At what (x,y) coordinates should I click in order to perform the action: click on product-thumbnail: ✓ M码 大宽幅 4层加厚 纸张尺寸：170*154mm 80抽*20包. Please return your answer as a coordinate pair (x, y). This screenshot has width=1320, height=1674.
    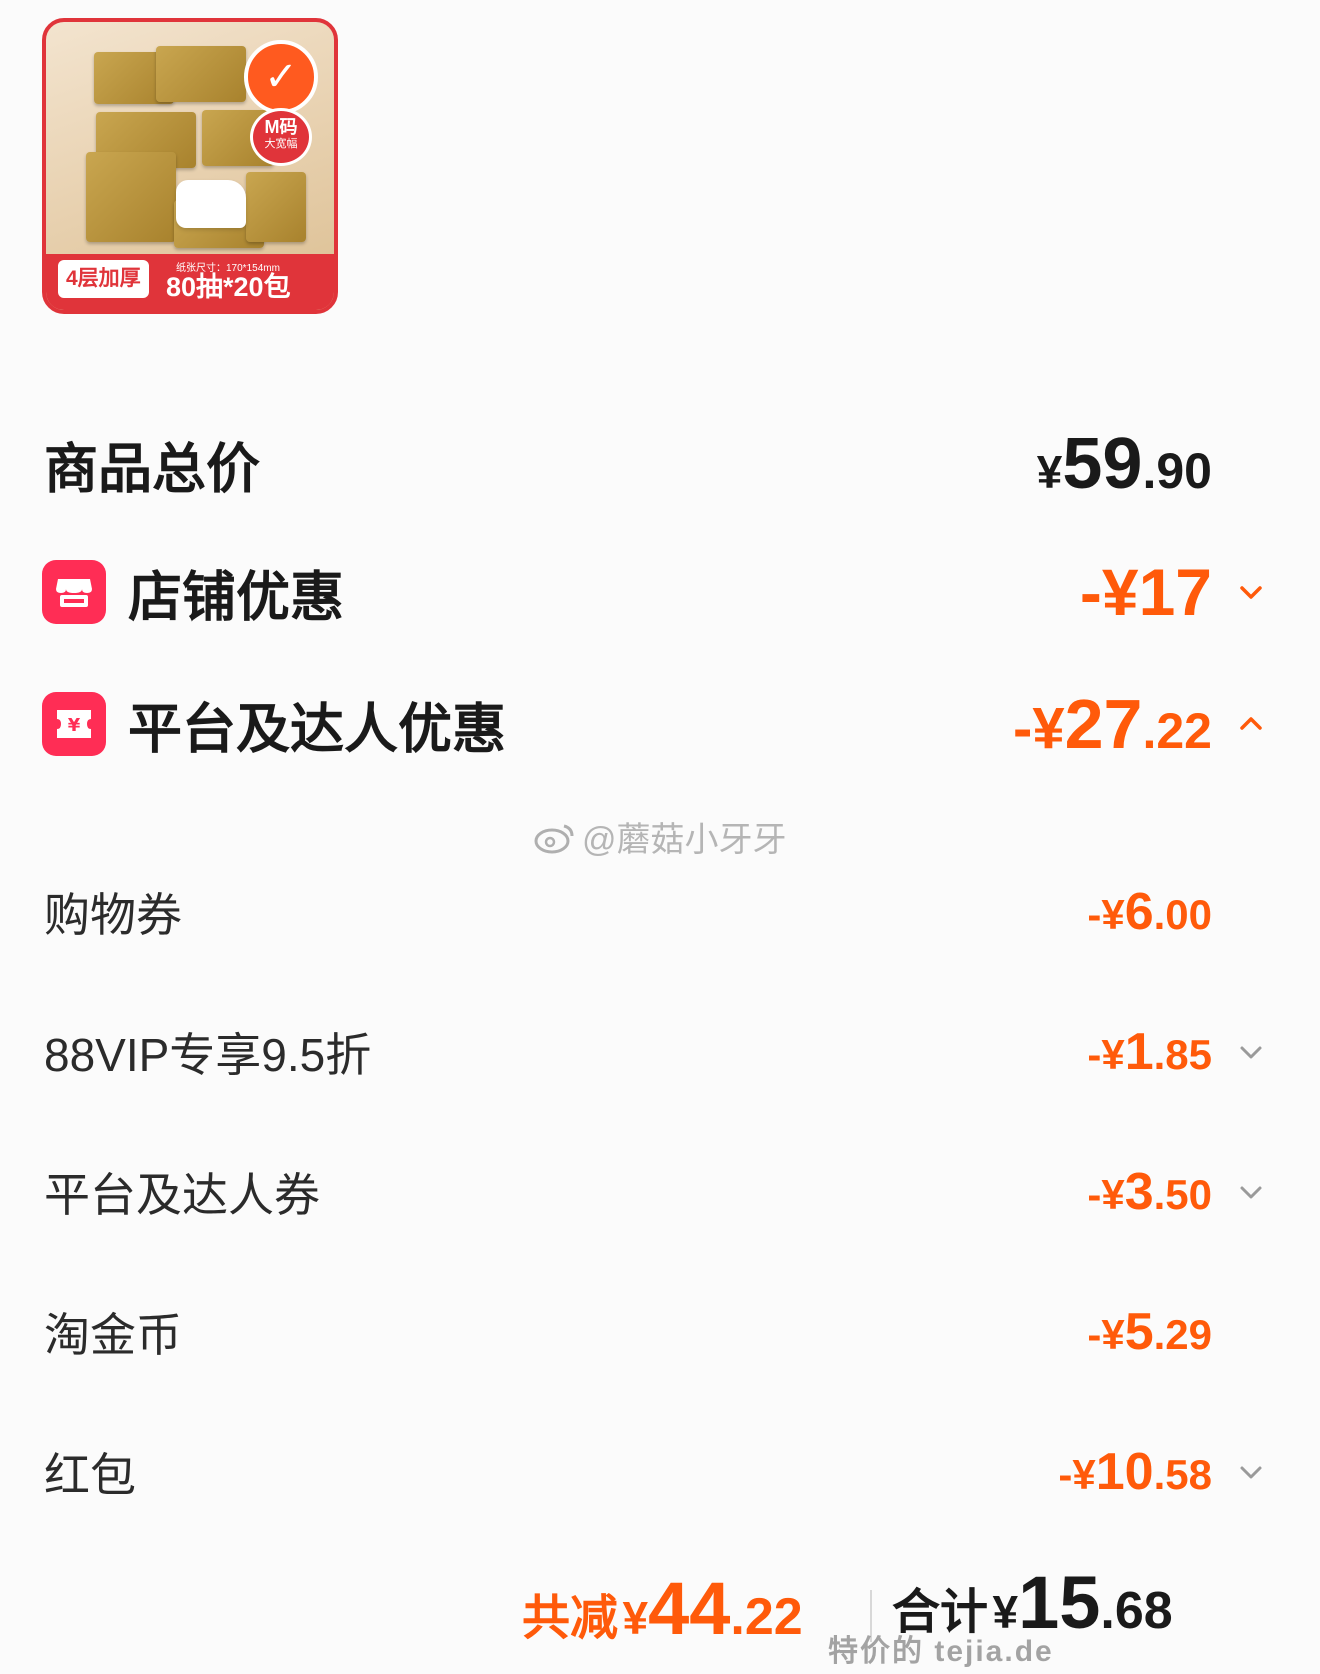
    Looking at the image, I should click on (190, 166).